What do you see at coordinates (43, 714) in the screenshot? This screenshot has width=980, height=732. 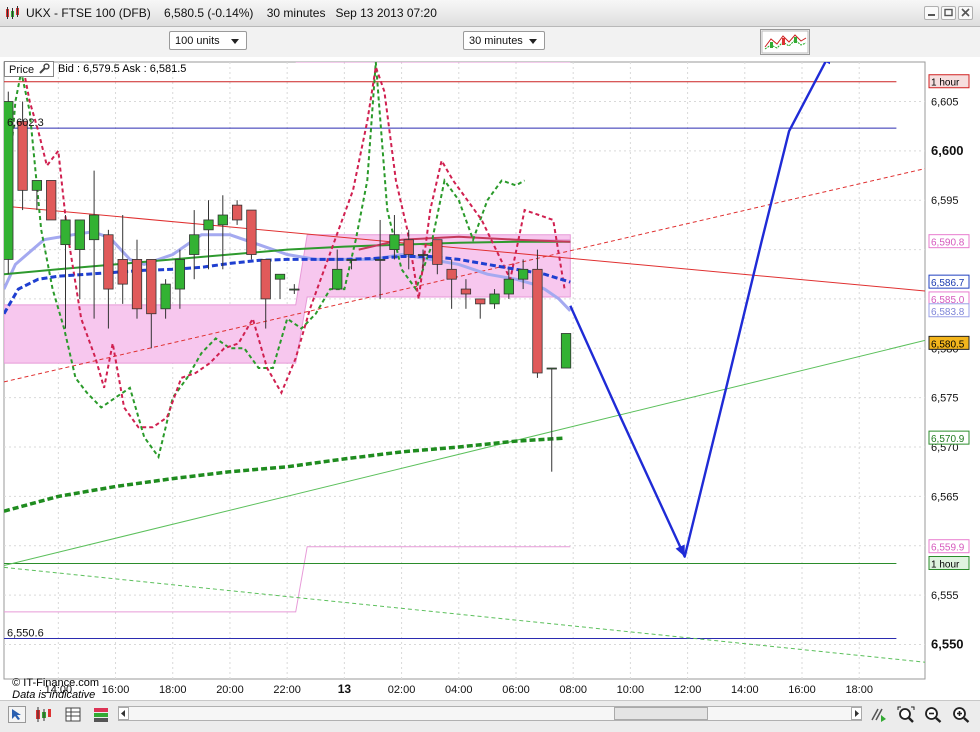 I see `candlestick-type-icon` at bounding box center [43, 714].